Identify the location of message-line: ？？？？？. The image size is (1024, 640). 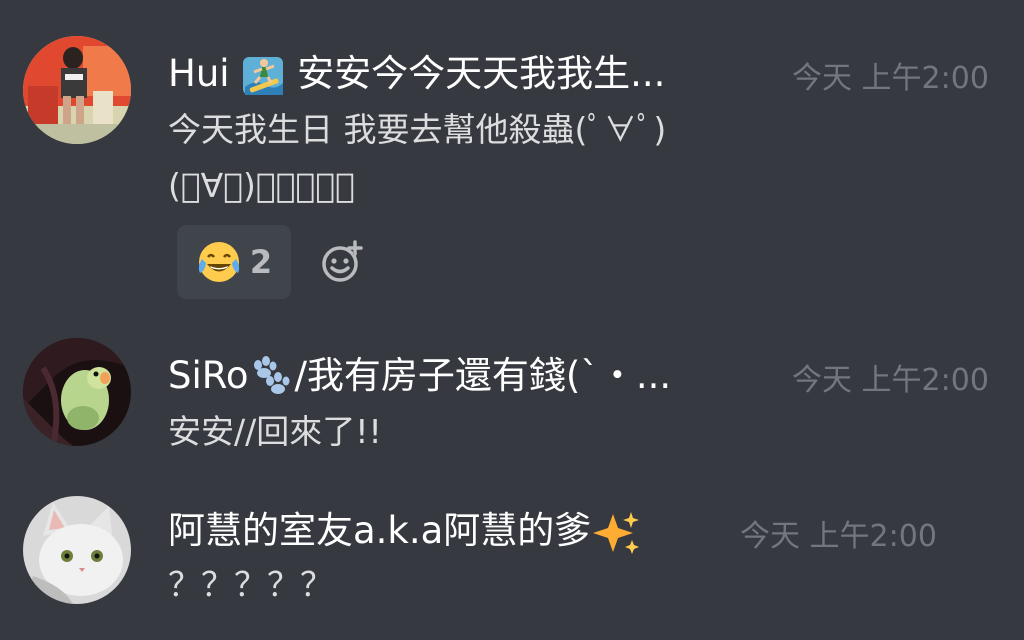
(250, 584).